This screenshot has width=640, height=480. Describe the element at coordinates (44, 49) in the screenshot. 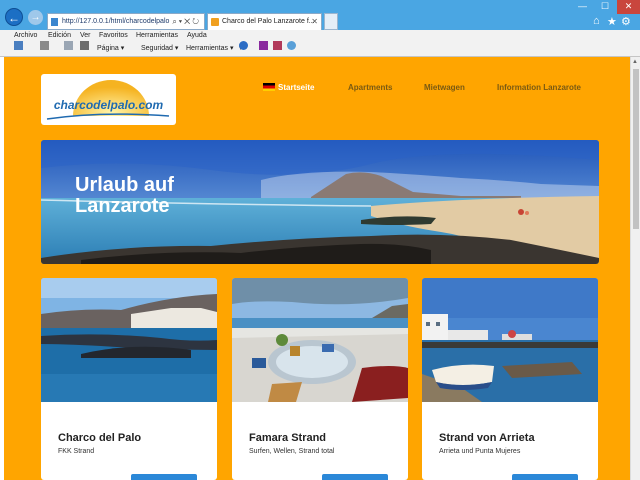

I see `feeds-icon: ▾` at that location.